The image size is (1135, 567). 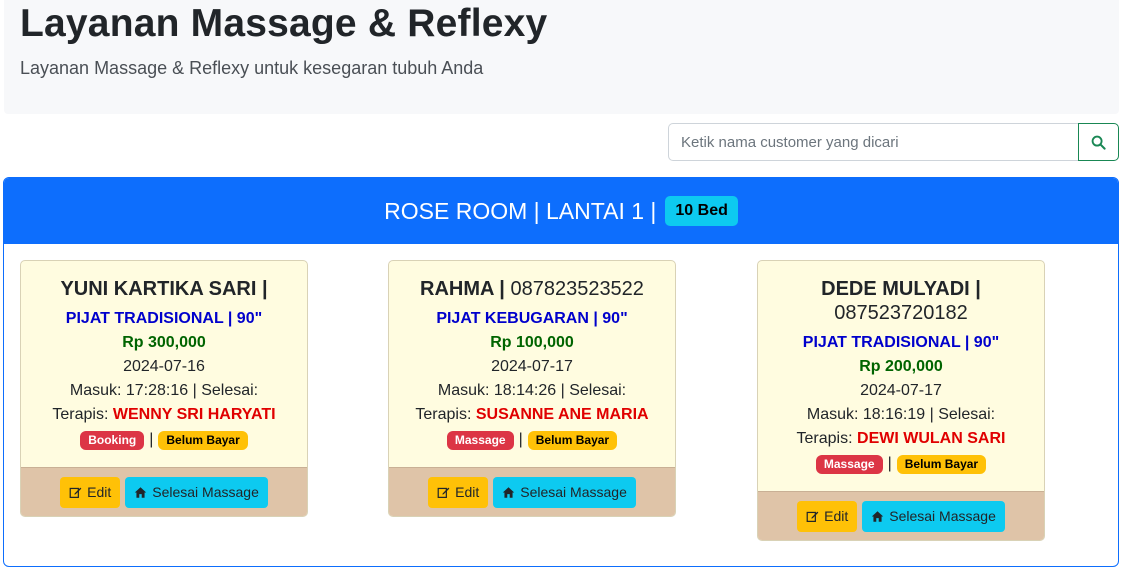 What do you see at coordinates (164, 342) in the screenshot?
I see `service-price: Rp 300,000` at bounding box center [164, 342].